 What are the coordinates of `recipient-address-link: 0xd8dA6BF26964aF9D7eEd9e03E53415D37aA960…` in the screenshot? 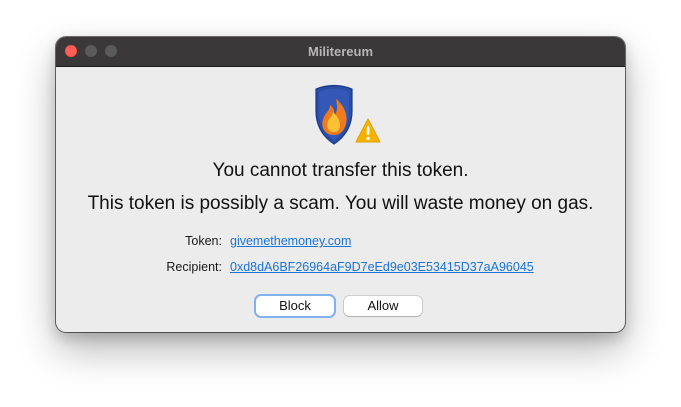 It's located at (382, 267).